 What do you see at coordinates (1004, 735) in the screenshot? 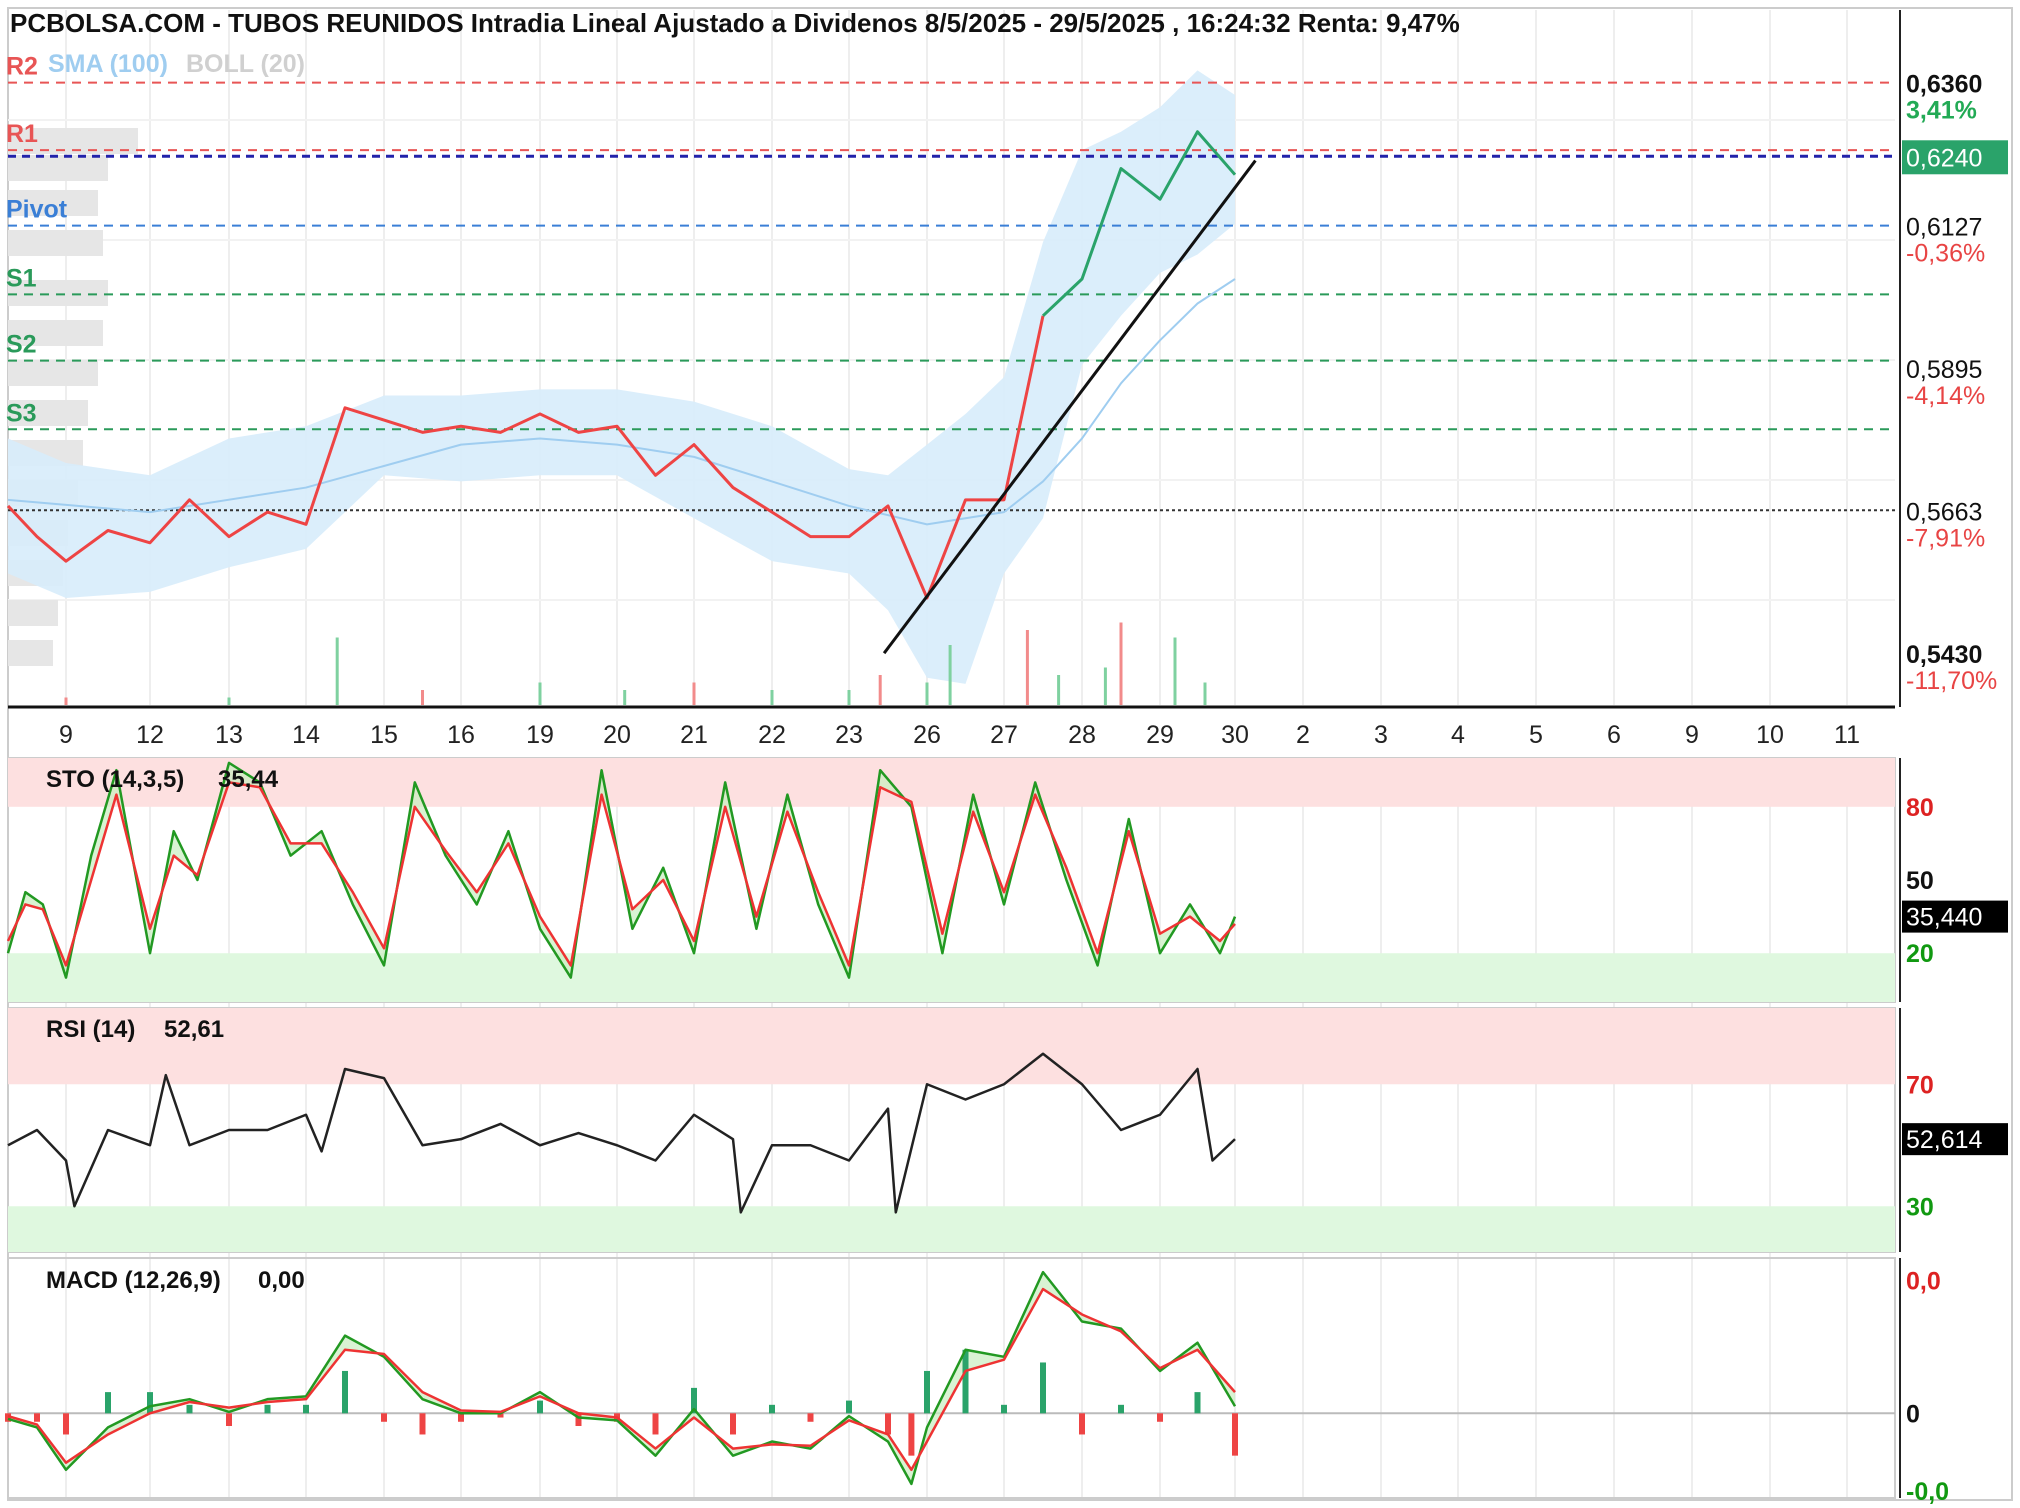
I see `x-tick-label: 27` at bounding box center [1004, 735].